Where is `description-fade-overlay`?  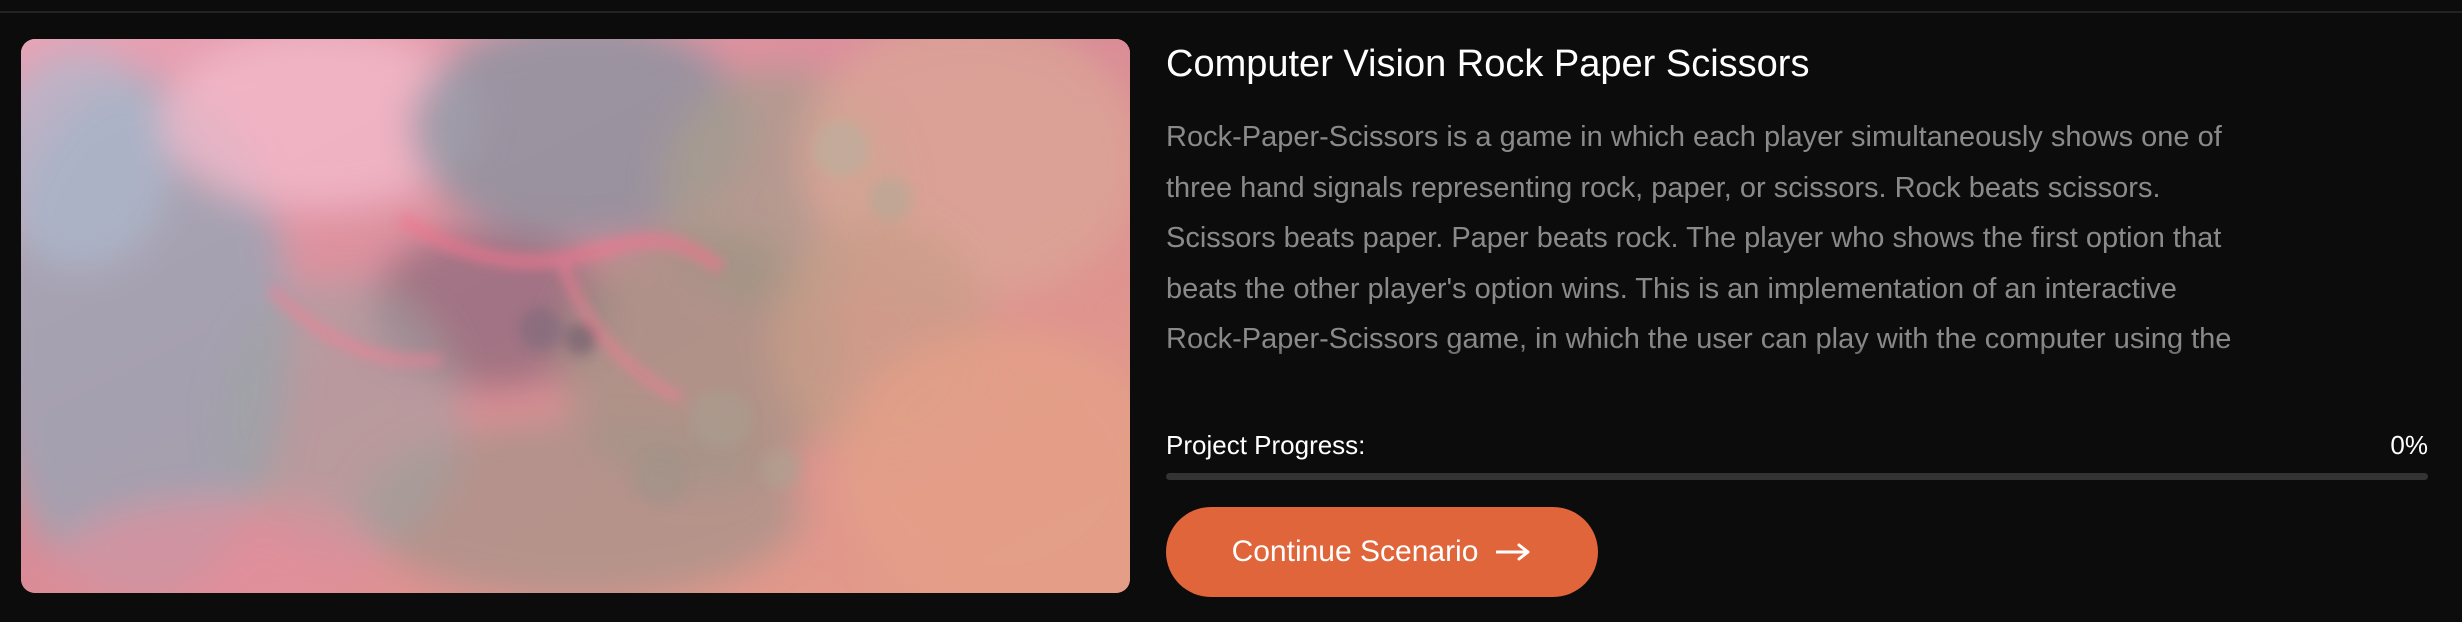
description-fade-overlay is located at coordinates (1706, 364).